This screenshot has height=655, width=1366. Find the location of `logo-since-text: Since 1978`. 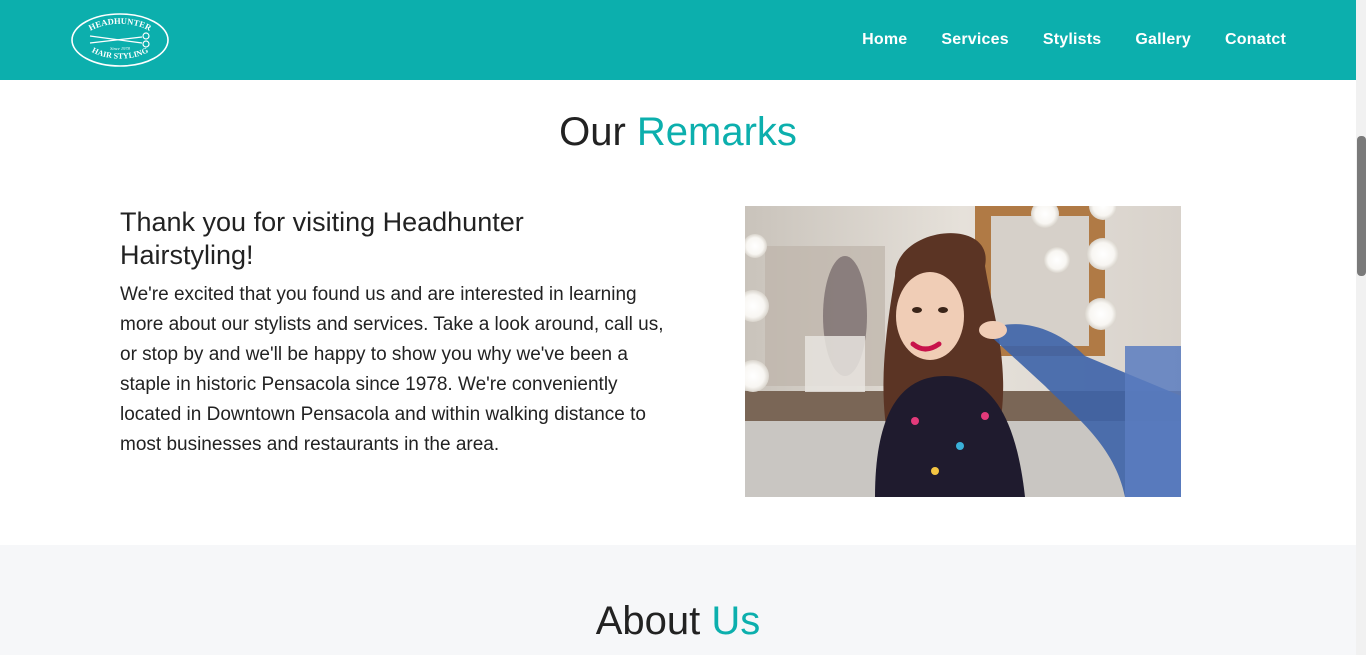

logo-since-text: Since 1978 is located at coordinates (120, 48).